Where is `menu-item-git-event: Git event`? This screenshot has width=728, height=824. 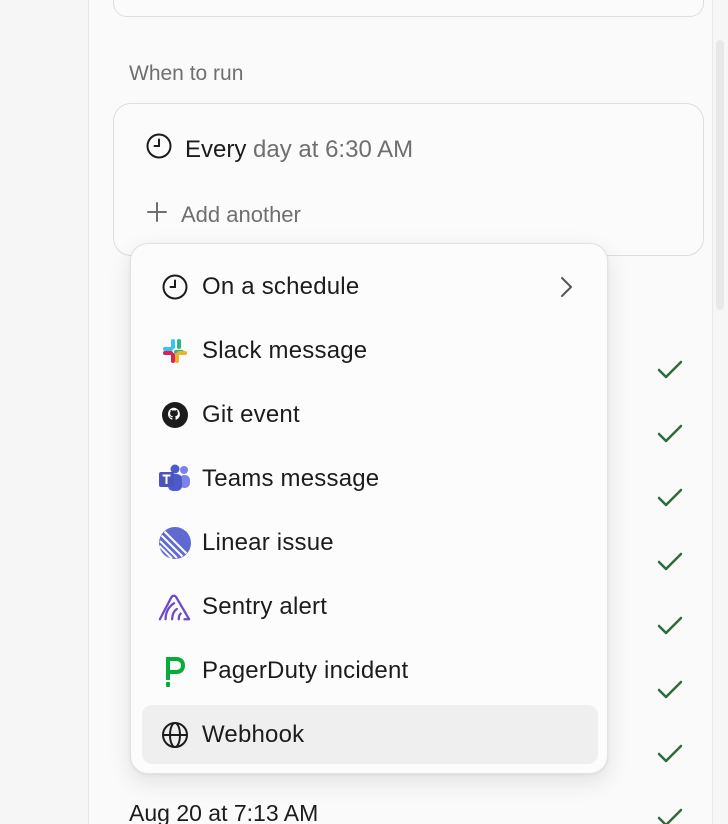
menu-item-git-event: Git event is located at coordinates (370, 414).